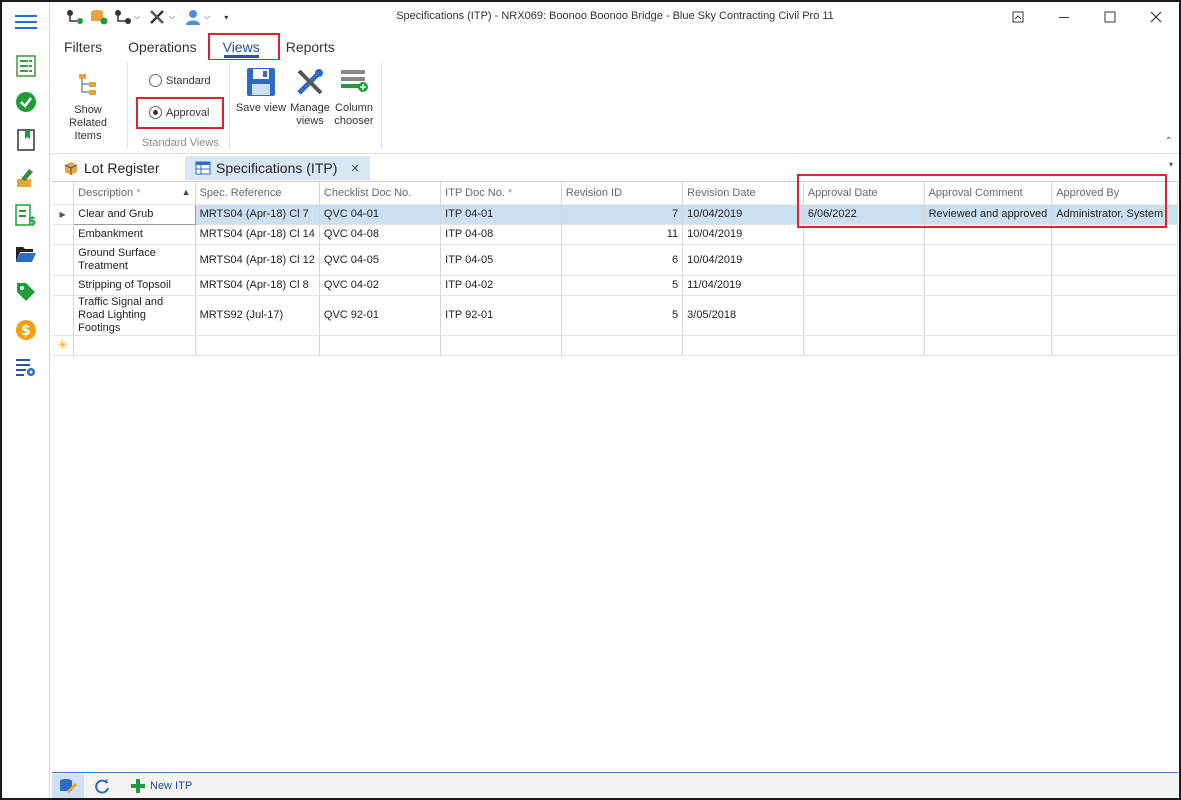 The height and width of the screenshot is (800, 1181). I want to click on tab-reports: Reports, so click(310, 47).